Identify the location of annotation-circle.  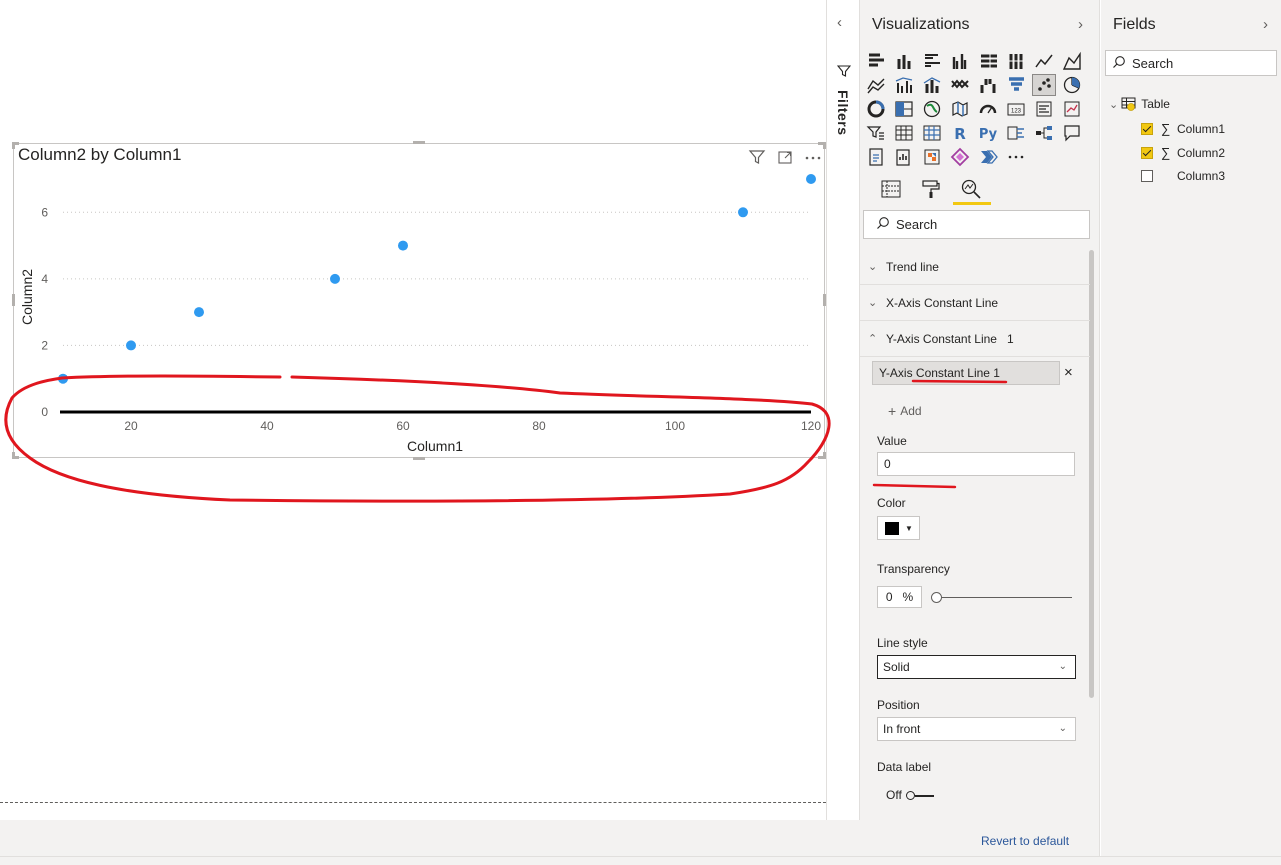
(417, 439).